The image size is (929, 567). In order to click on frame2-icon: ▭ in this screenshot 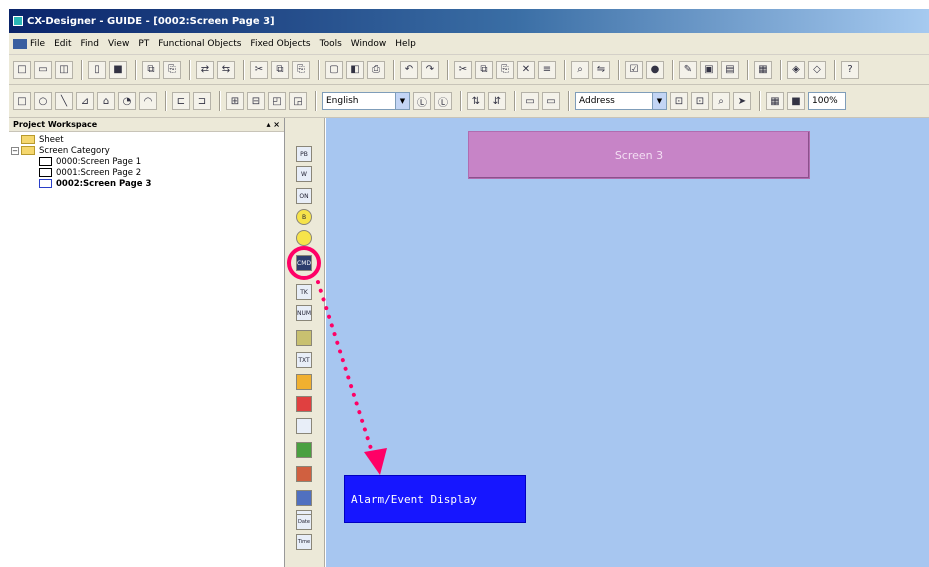, I will do `click(551, 101)`.